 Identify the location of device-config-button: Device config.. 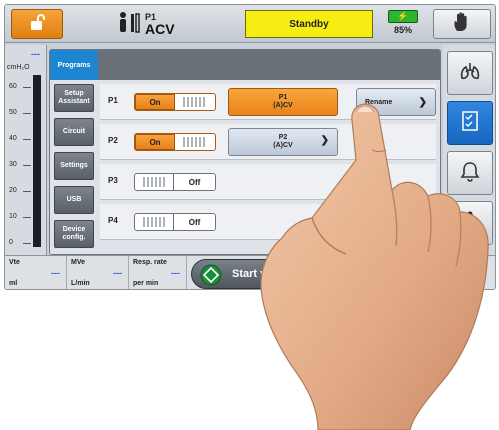
(74, 234).